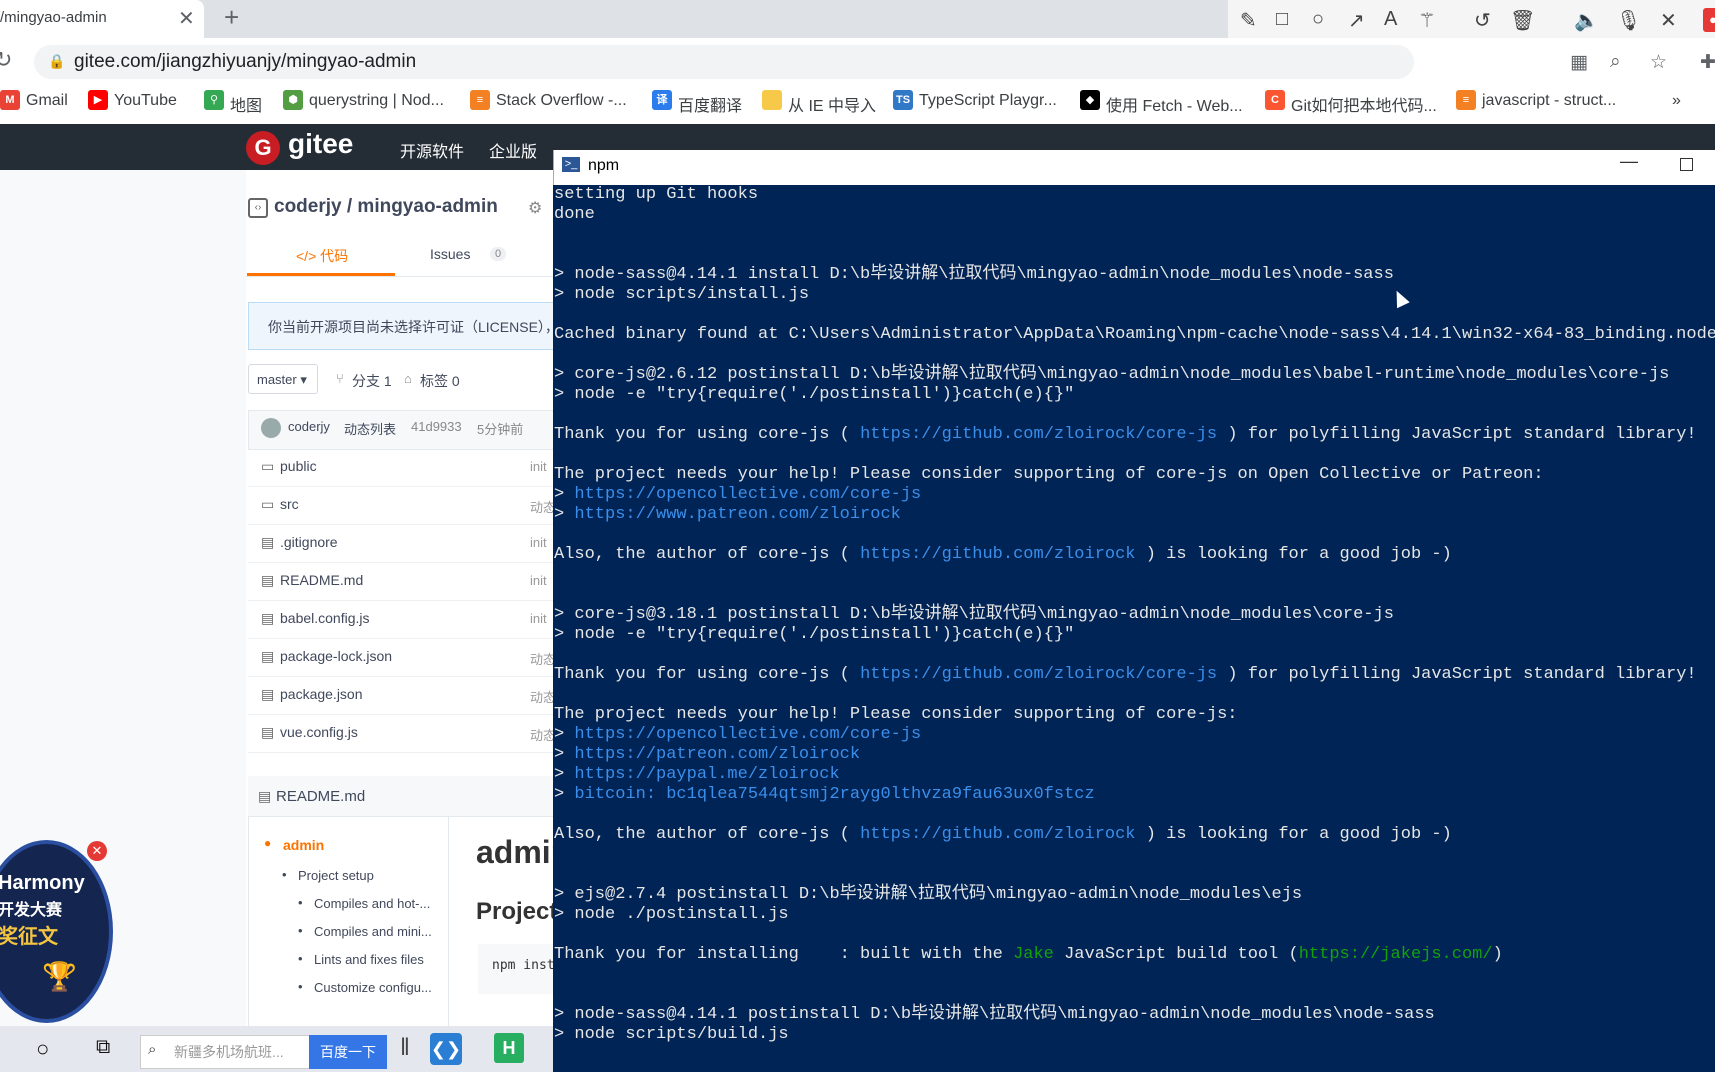 The width and height of the screenshot is (1715, 1072). I want to click on taskbar-search-button: 百度一下, so click(348, 1052).